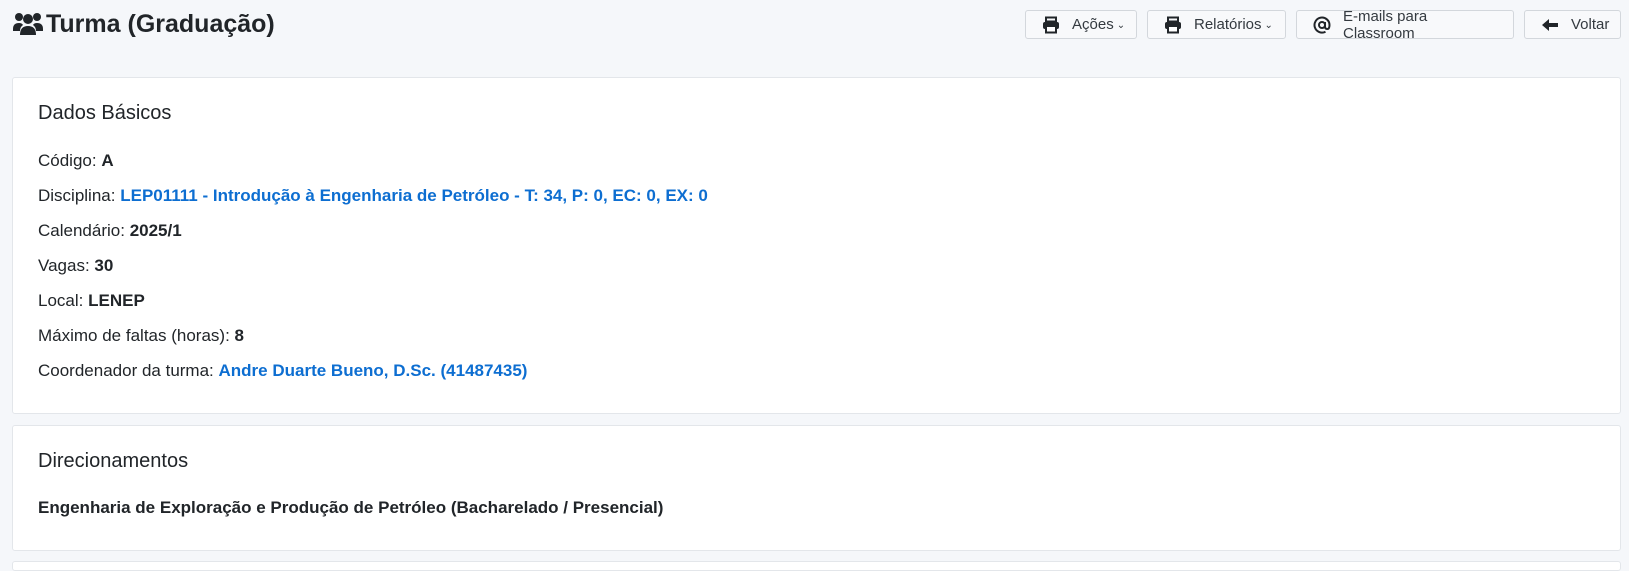 This screenshot has height=571, width=1629. What do you see at coordinates (81, 230) in the screenshot?
I see `field-label: Calendário:` at bounding box center [81, 230].